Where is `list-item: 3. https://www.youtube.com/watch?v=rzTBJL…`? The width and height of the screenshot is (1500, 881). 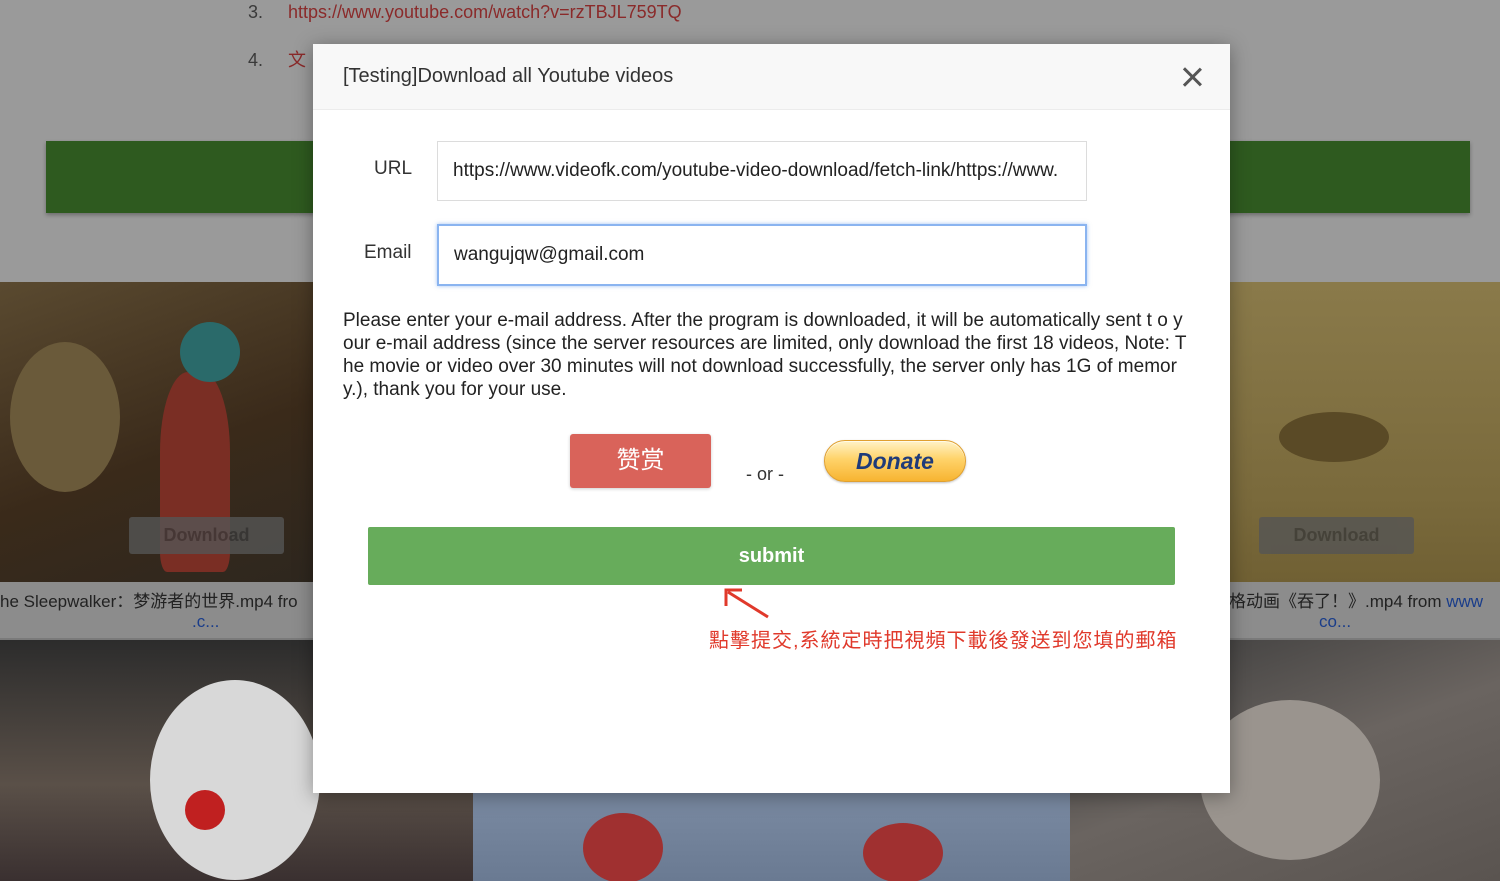 list-item: 3. https://www.youtube.com/watch?v=rzTBJL… is located at coordinates (465, 12).